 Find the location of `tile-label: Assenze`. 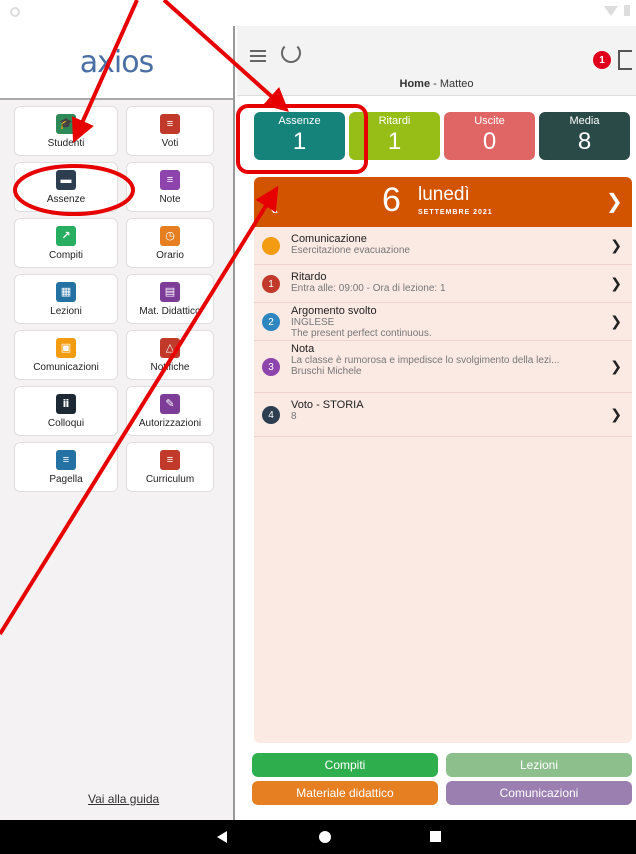

tile-label: Assenze is located at coordinates (66, 199).